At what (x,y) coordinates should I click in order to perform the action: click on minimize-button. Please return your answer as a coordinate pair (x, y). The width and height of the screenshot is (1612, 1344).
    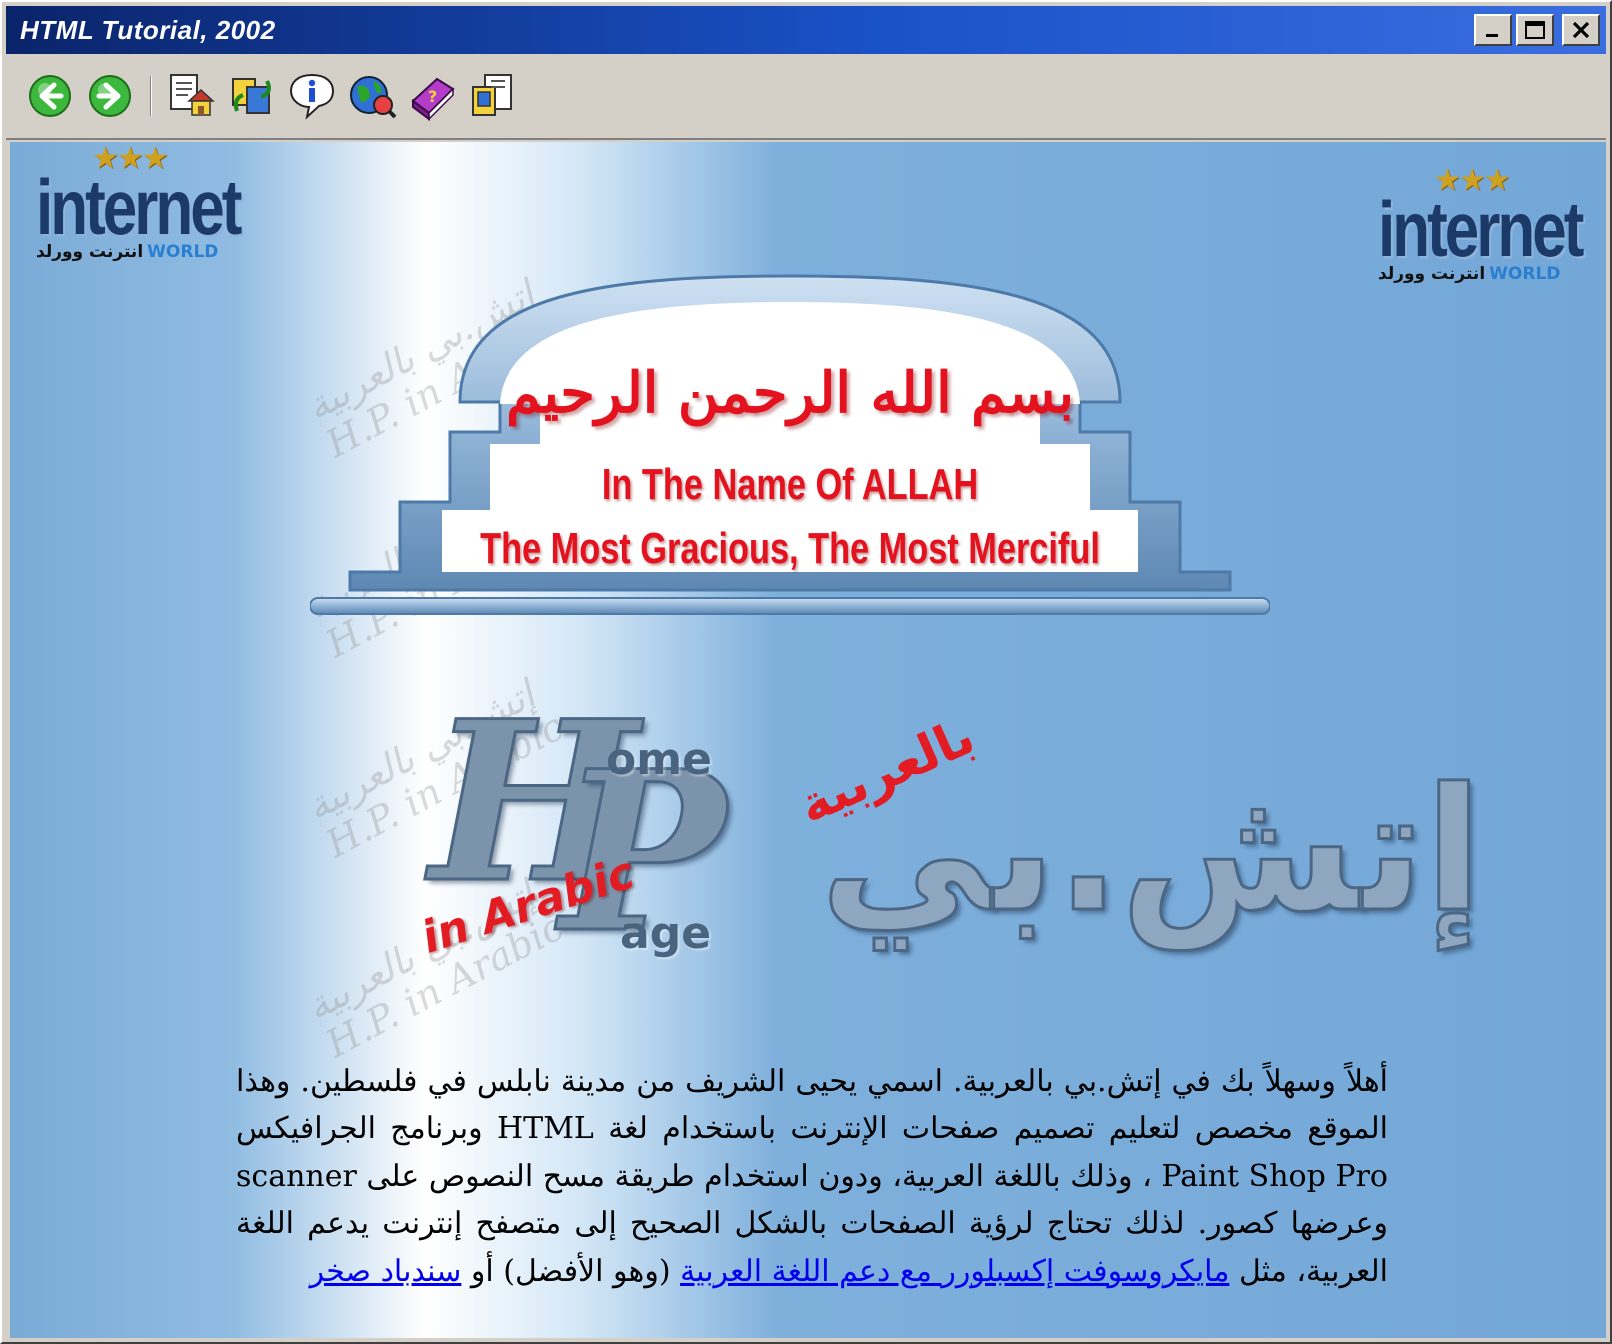
    Looking at the image, I should click on (1493, 30).